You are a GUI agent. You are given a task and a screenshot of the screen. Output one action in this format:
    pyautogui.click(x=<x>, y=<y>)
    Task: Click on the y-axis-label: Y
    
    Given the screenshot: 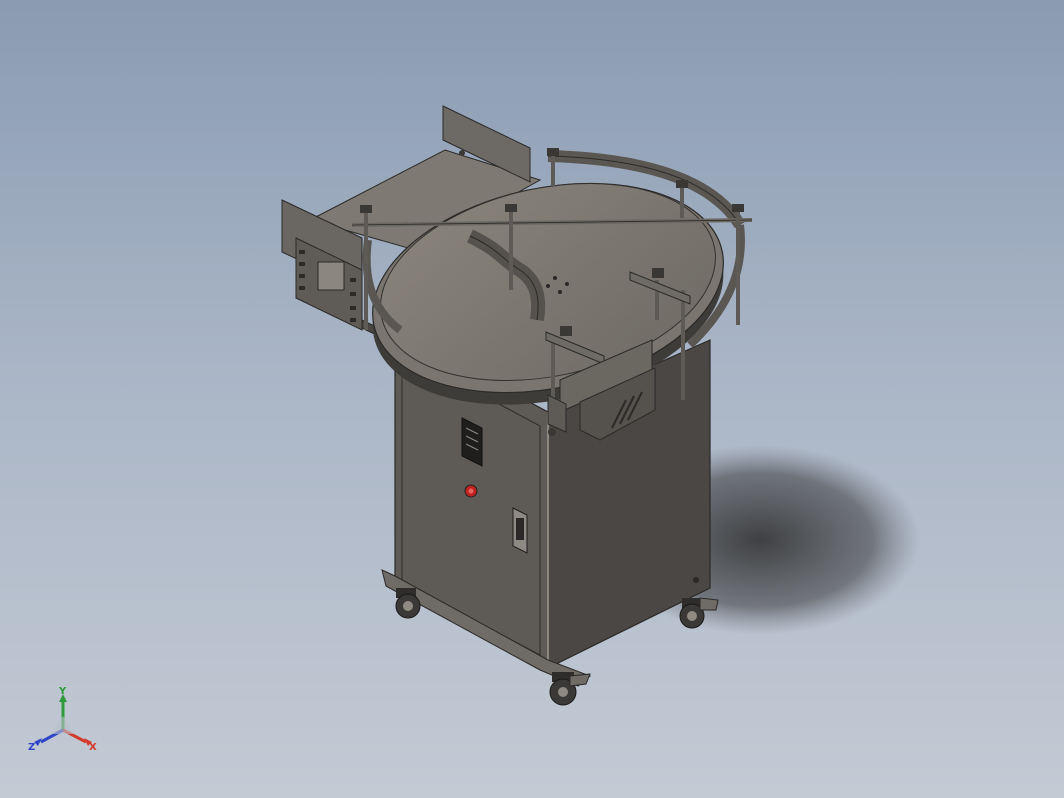 What is the action you would take?
    pyautogui.click(x=62, y=691)
    